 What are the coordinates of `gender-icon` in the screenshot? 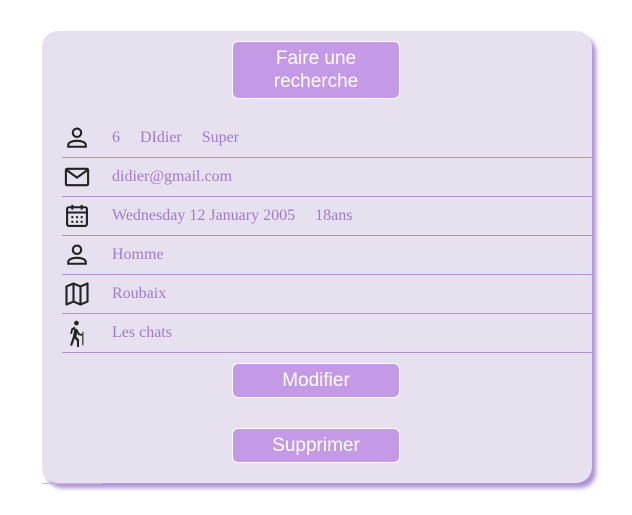 It's located at (77, 255).